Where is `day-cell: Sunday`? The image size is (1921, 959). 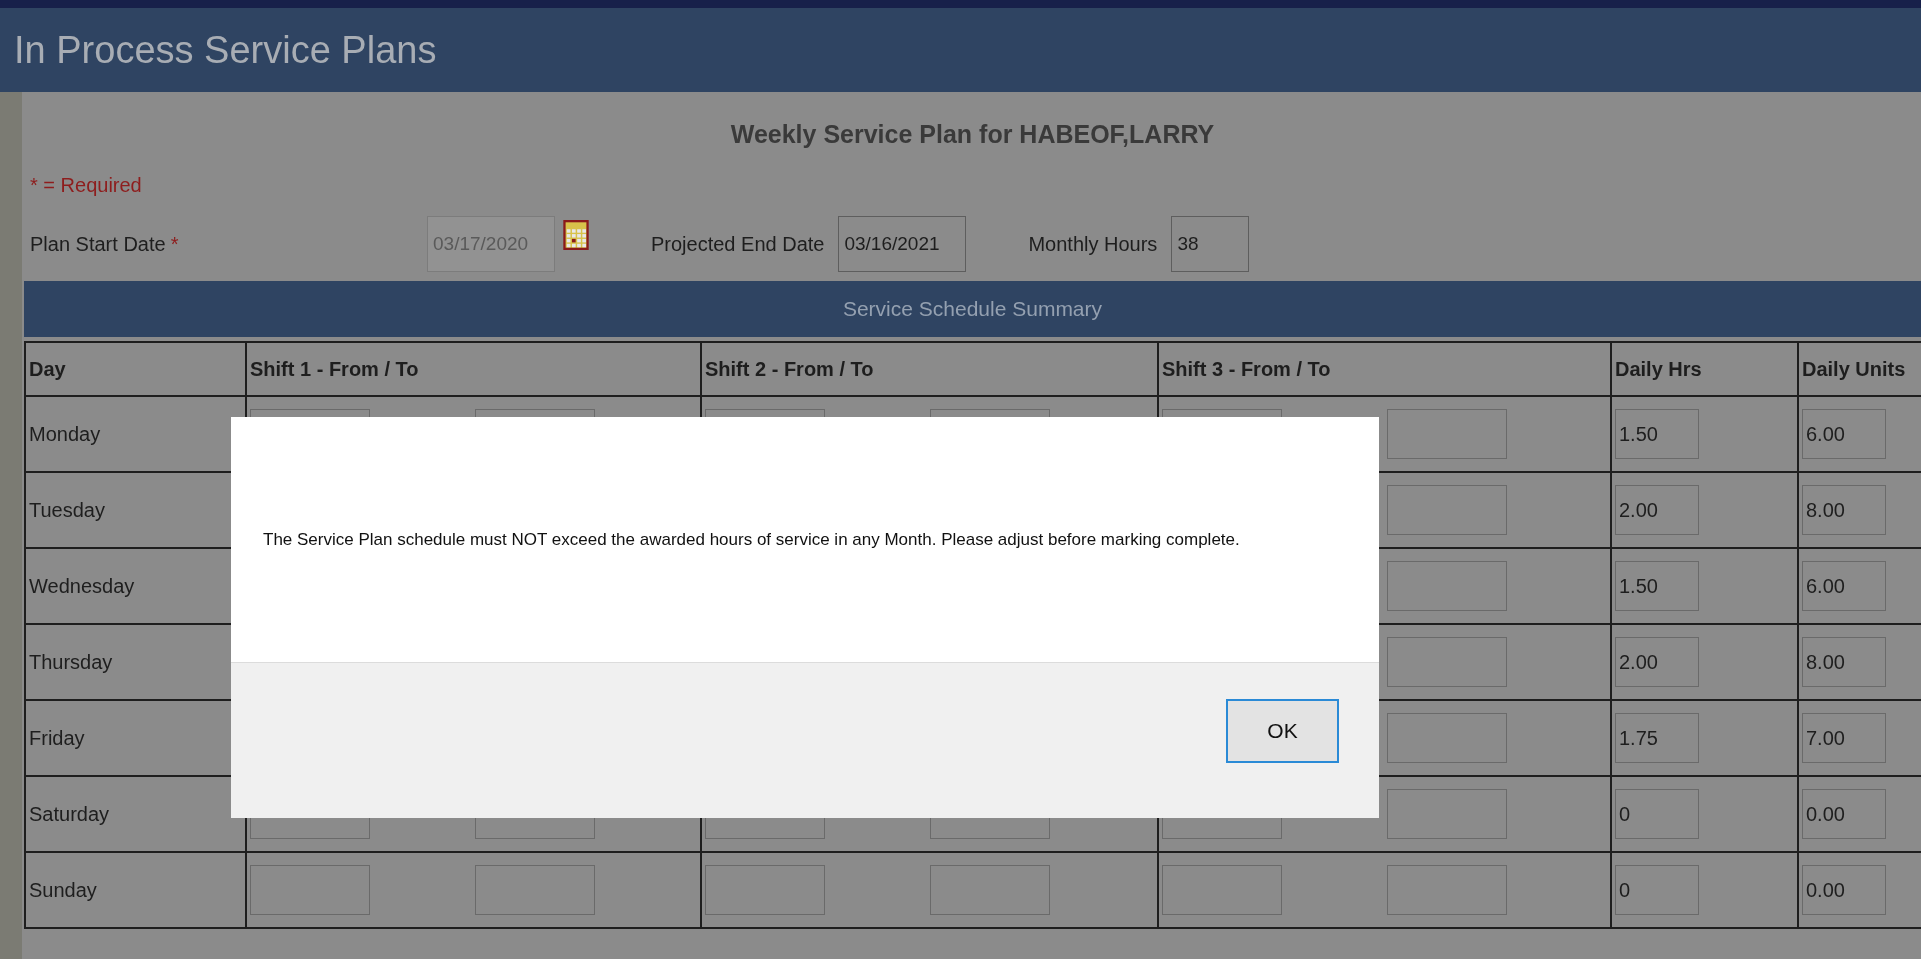
day-cell: Sunday is located at coordinates (135, 890).